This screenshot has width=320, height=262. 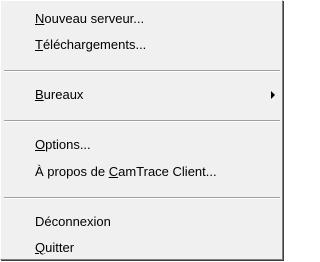 What do you see at coordinates (72, 171) in the screenshot?
I see `label-prefix: À propos de` at bounding box center [72, 171].